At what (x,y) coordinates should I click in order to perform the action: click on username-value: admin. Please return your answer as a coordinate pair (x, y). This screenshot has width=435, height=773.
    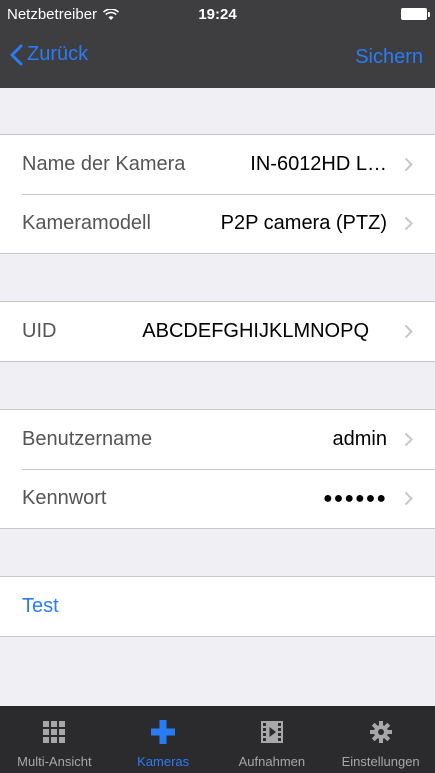
    Looking at the image, I should click on (359, 439).